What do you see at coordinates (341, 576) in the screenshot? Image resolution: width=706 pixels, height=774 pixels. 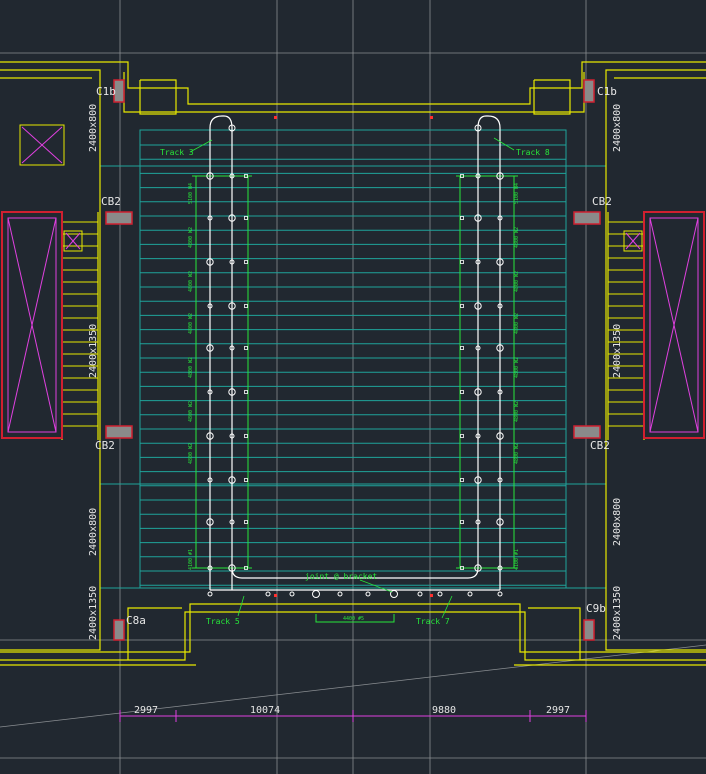 I see `label-joint-bracket: joint @ bracket` at bounding box center [341, 576].